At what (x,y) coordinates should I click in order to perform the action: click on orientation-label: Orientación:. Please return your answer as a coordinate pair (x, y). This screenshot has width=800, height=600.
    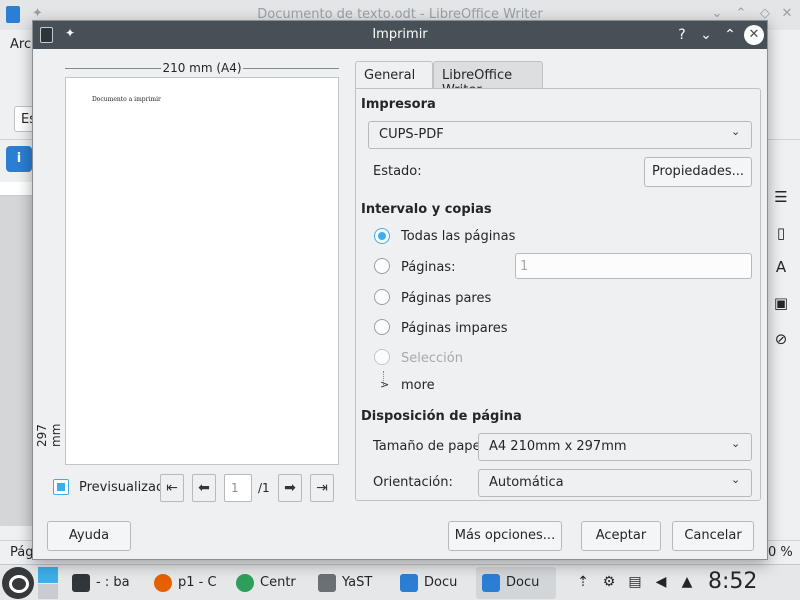
    Looking at the image, I should click on (413, 482).